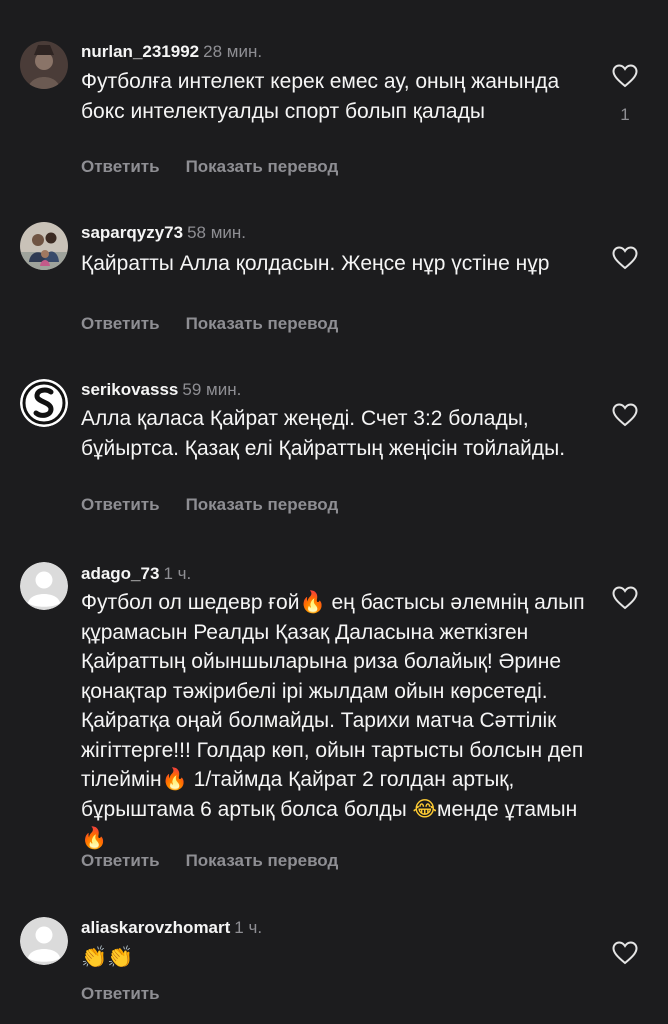  What do you see at coordinates (132, 232) in the screenshot?
I see `username: saparqyzy73` at bounding box center [132, 232].